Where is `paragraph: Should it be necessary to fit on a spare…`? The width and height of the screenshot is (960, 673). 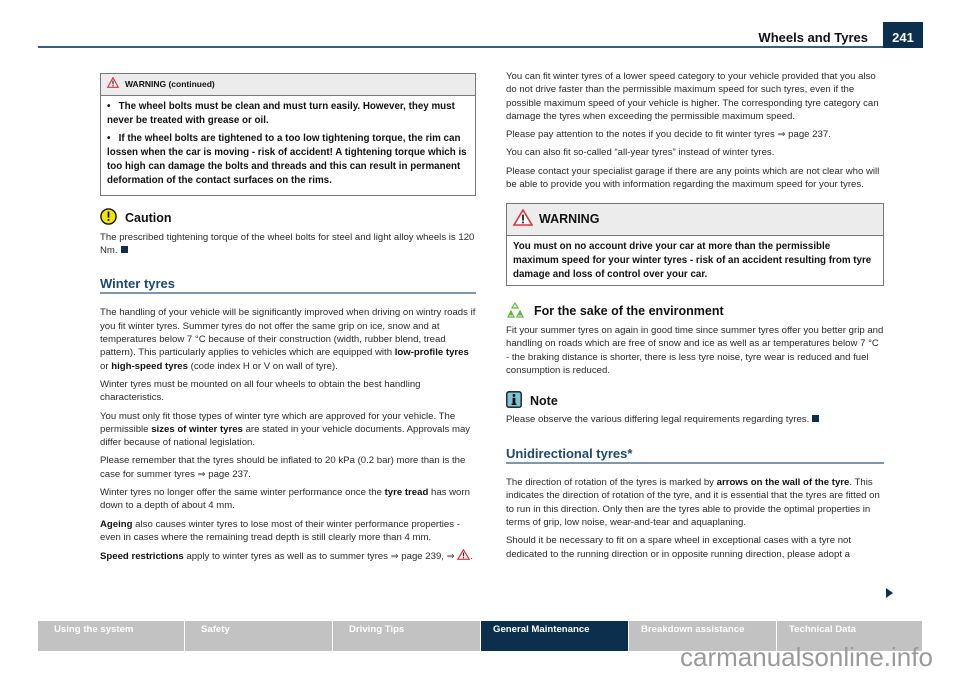 paragraph: Should it be necessary to fit on a spare… is located at coordinates (679, 547).